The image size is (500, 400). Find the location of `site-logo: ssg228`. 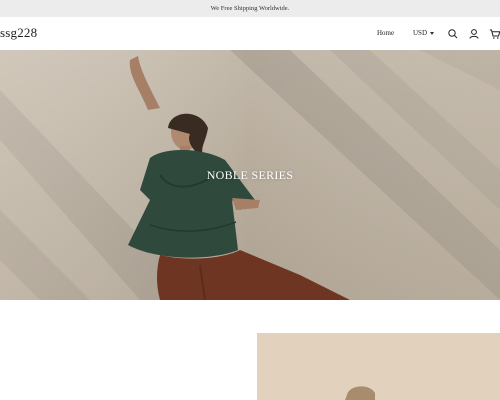

site-logo: ssg228 is located at coordinates (18, 33).